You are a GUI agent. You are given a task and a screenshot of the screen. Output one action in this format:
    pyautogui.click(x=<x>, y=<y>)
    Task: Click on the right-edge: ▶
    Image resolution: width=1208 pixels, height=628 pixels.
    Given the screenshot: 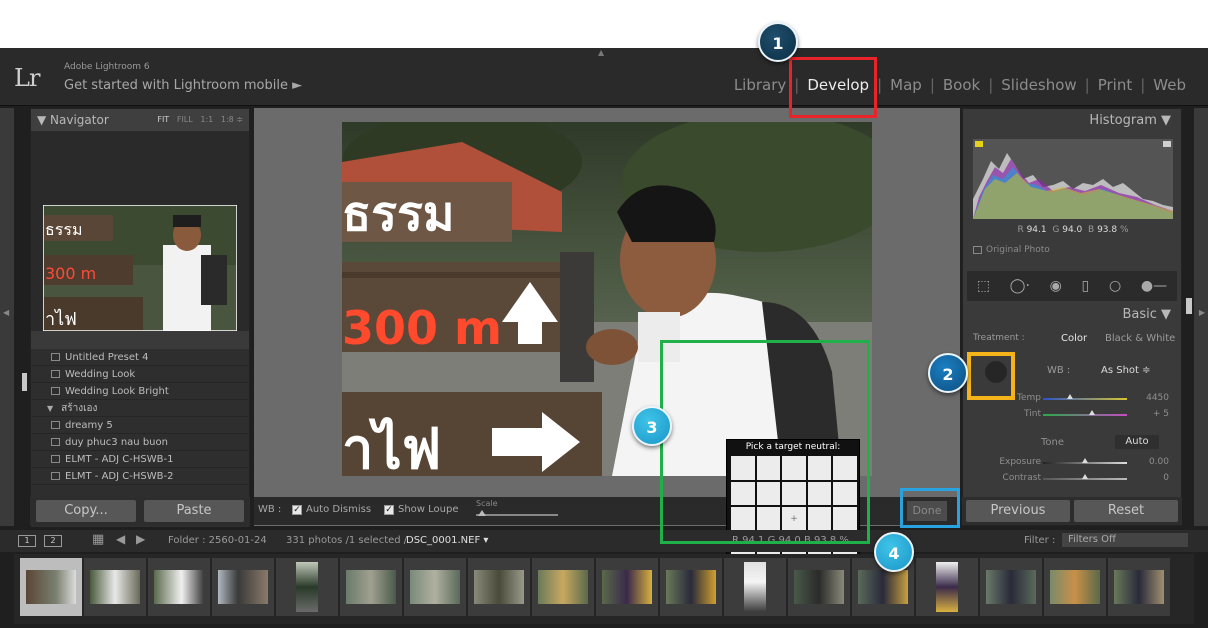 What is the action you would take?
    pyautogui.click(x=1201, y=317)
    